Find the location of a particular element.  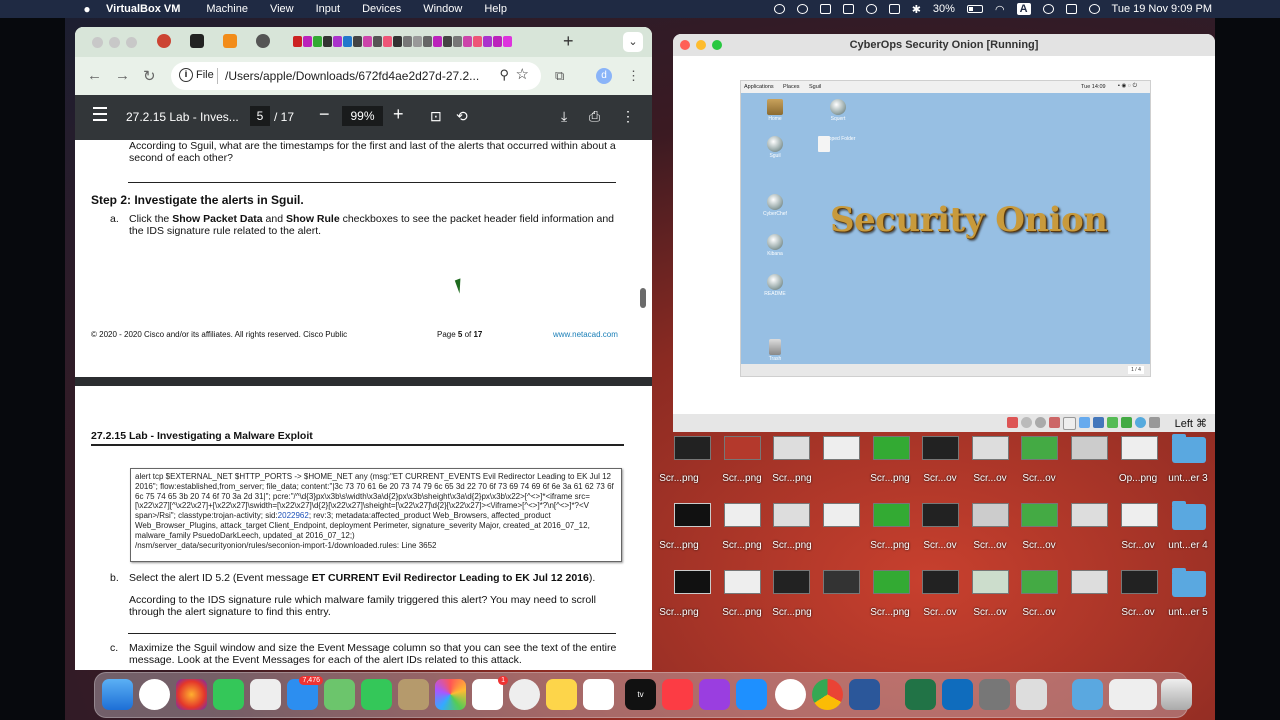

tab-favicon-l is located at coordinates (197, 41).